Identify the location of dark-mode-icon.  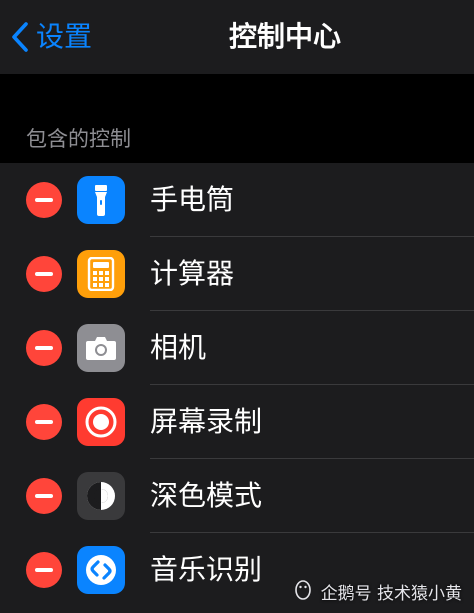
(101, 496).